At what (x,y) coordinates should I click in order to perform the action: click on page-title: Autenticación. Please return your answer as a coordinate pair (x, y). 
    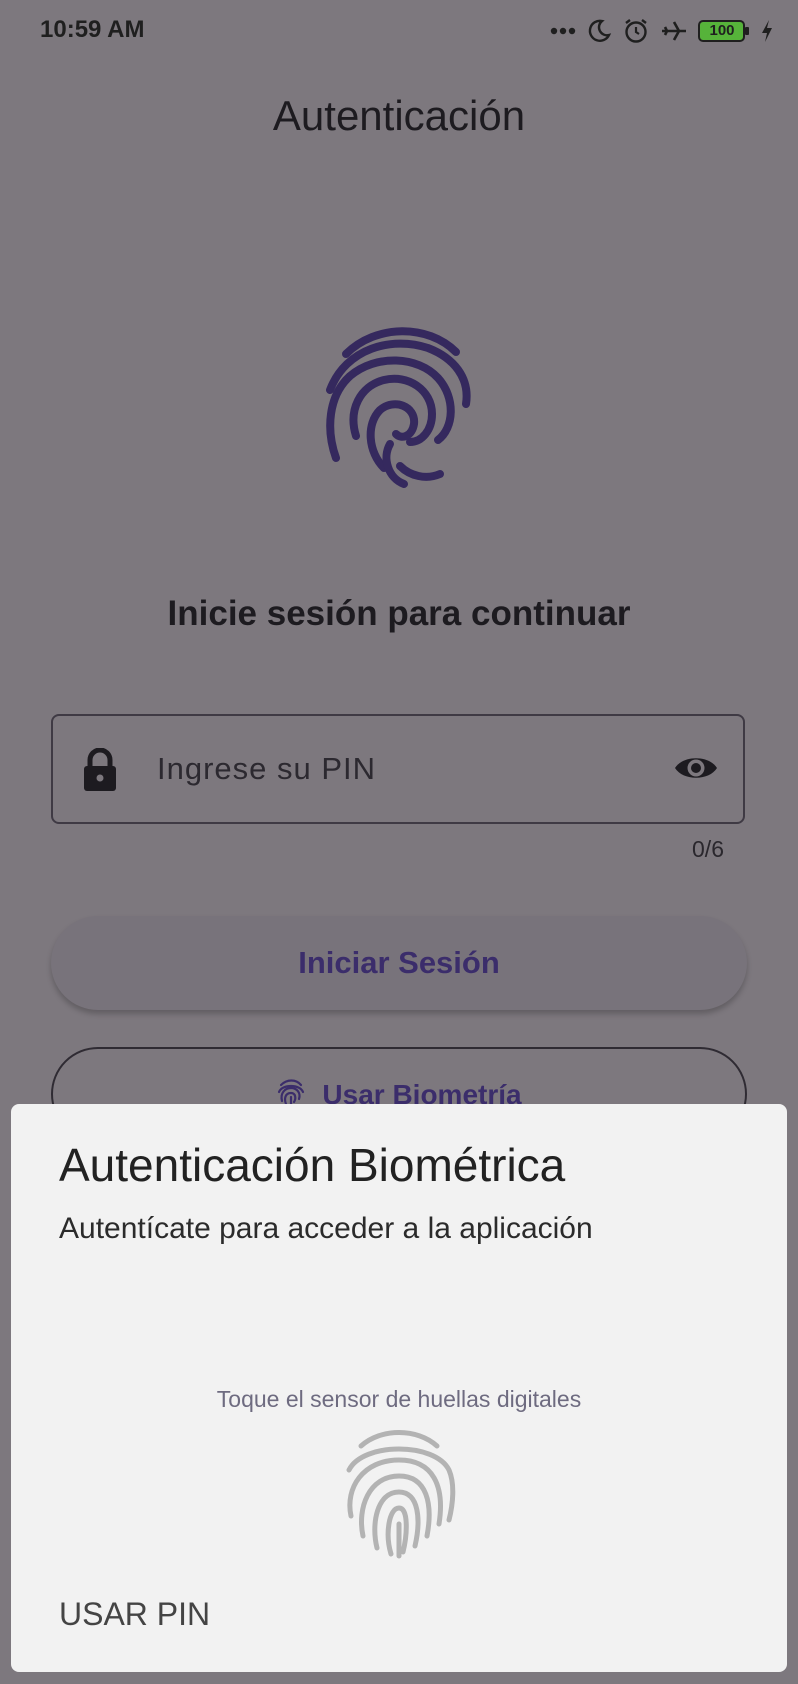
    Looking at the image, I should click on (399, 115).